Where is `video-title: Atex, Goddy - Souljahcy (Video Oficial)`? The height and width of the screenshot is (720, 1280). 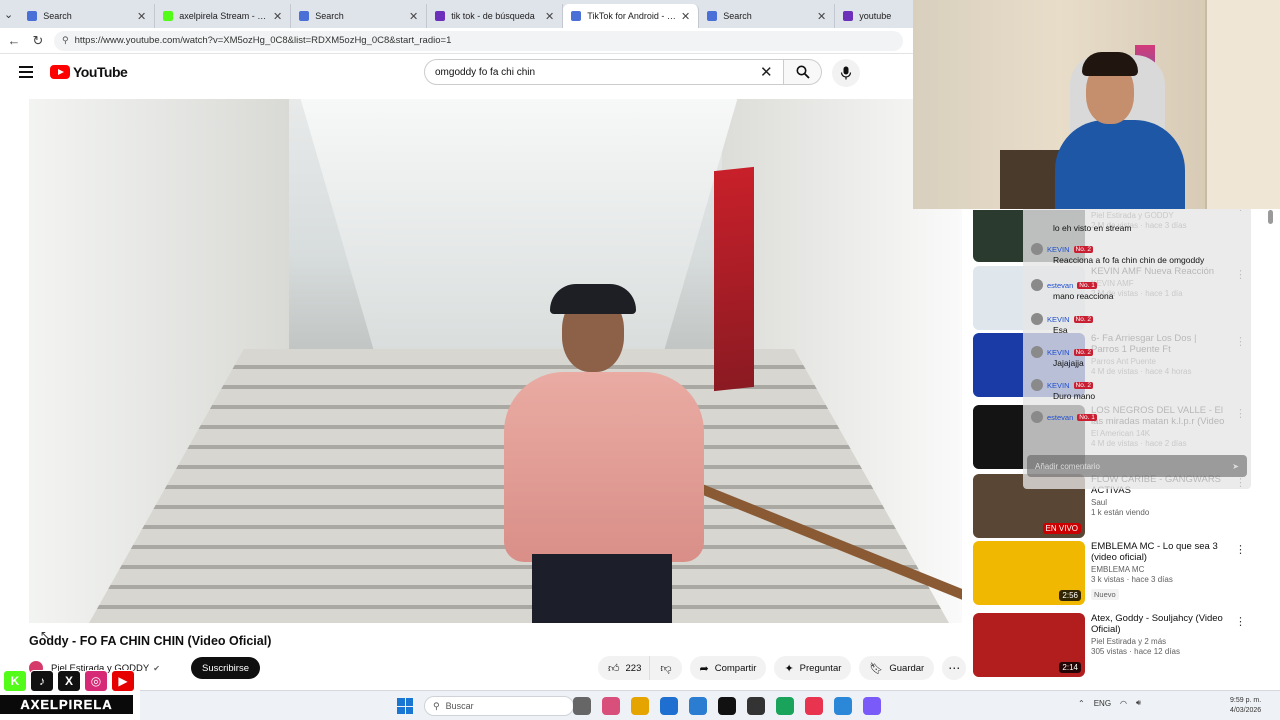 video-title: Atex, Goddy - Souljahcy (Video Oficial) is located at coordinates (1158, 624).